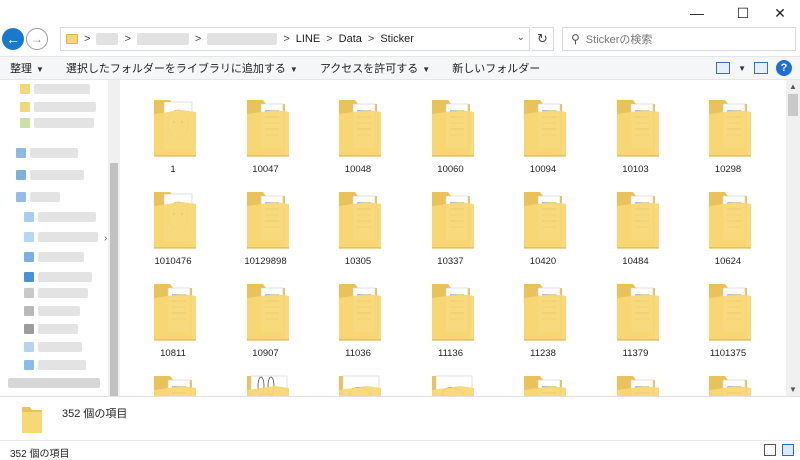 The width and height of the screenshot is (800, 460). Describe the element at coordinates (770, 450) in the screenshot. I see `details-view-icon` at that location.